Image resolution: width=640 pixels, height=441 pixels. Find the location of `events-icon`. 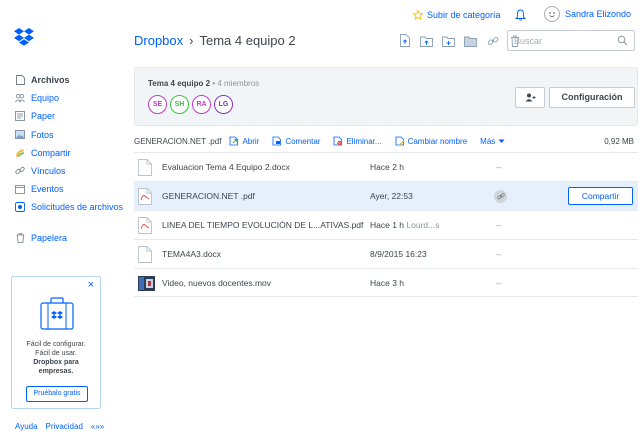

events-icon is located at coordinates (20, 189).